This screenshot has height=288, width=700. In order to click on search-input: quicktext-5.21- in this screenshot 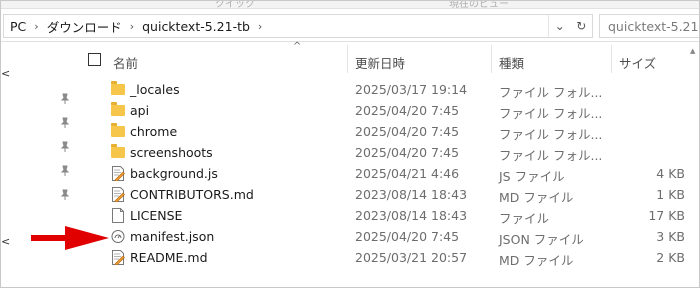, I will do `click(649, 26)`.